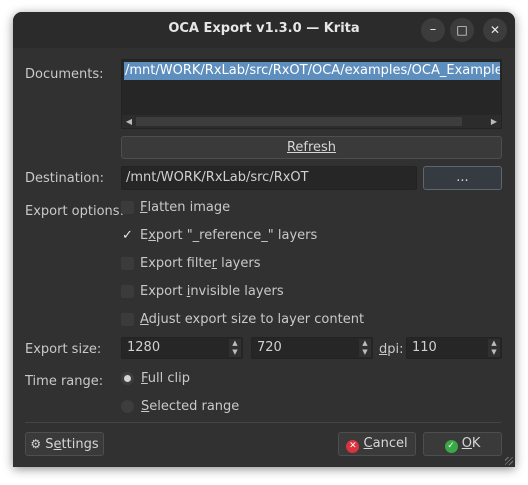 This screenshot has width=528, height=485. What do you see at coordinates (63, 349) in the screenshot?
I see `export-size-label: Export size:` at bounding box center [63, 349].